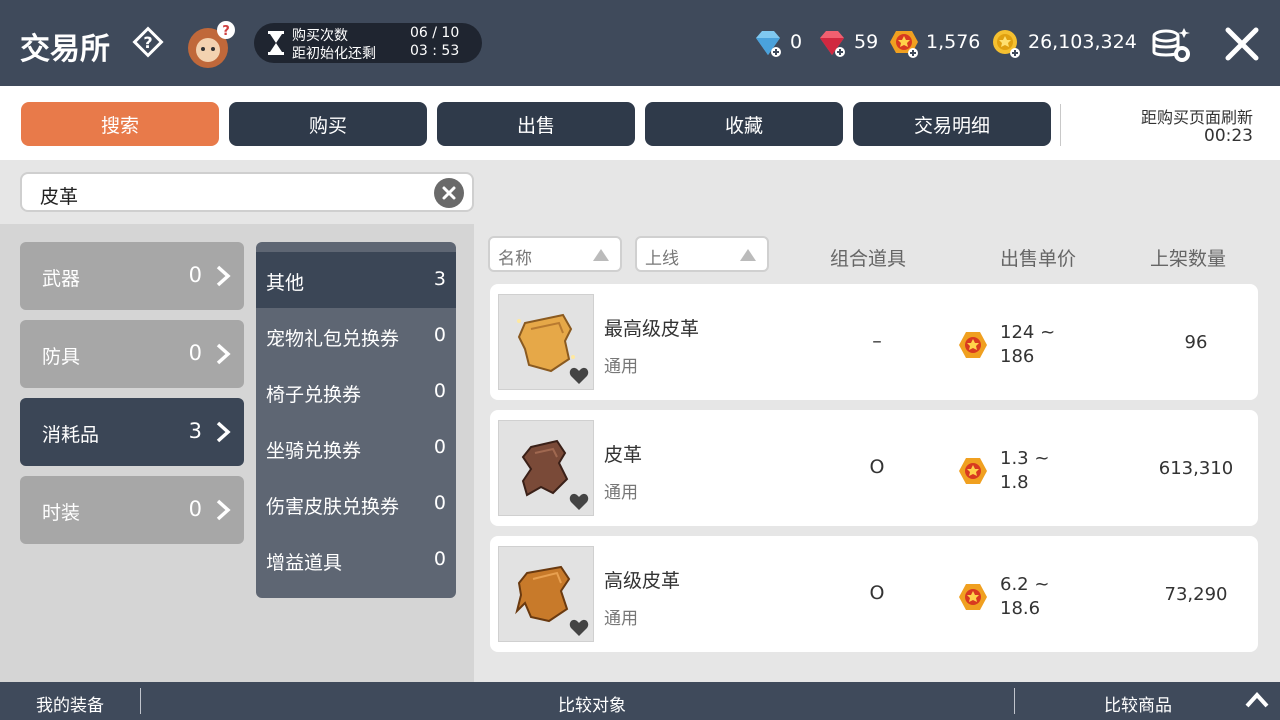 The image size is (1280, 720). What do you see at coordinates (59, 197) in the screenshot?
I see `search-value: 皮革` at bounding box center [59, 197].